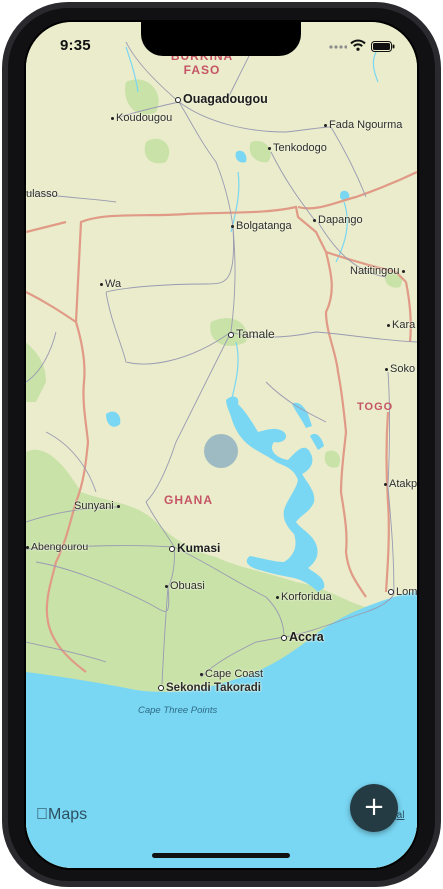 The width and height of the screenshot is (443, 889). What do you see at coordinates (338, 47) in the screenshot?
I see `cellular-signal-icon` at bounding box center [338, 47].